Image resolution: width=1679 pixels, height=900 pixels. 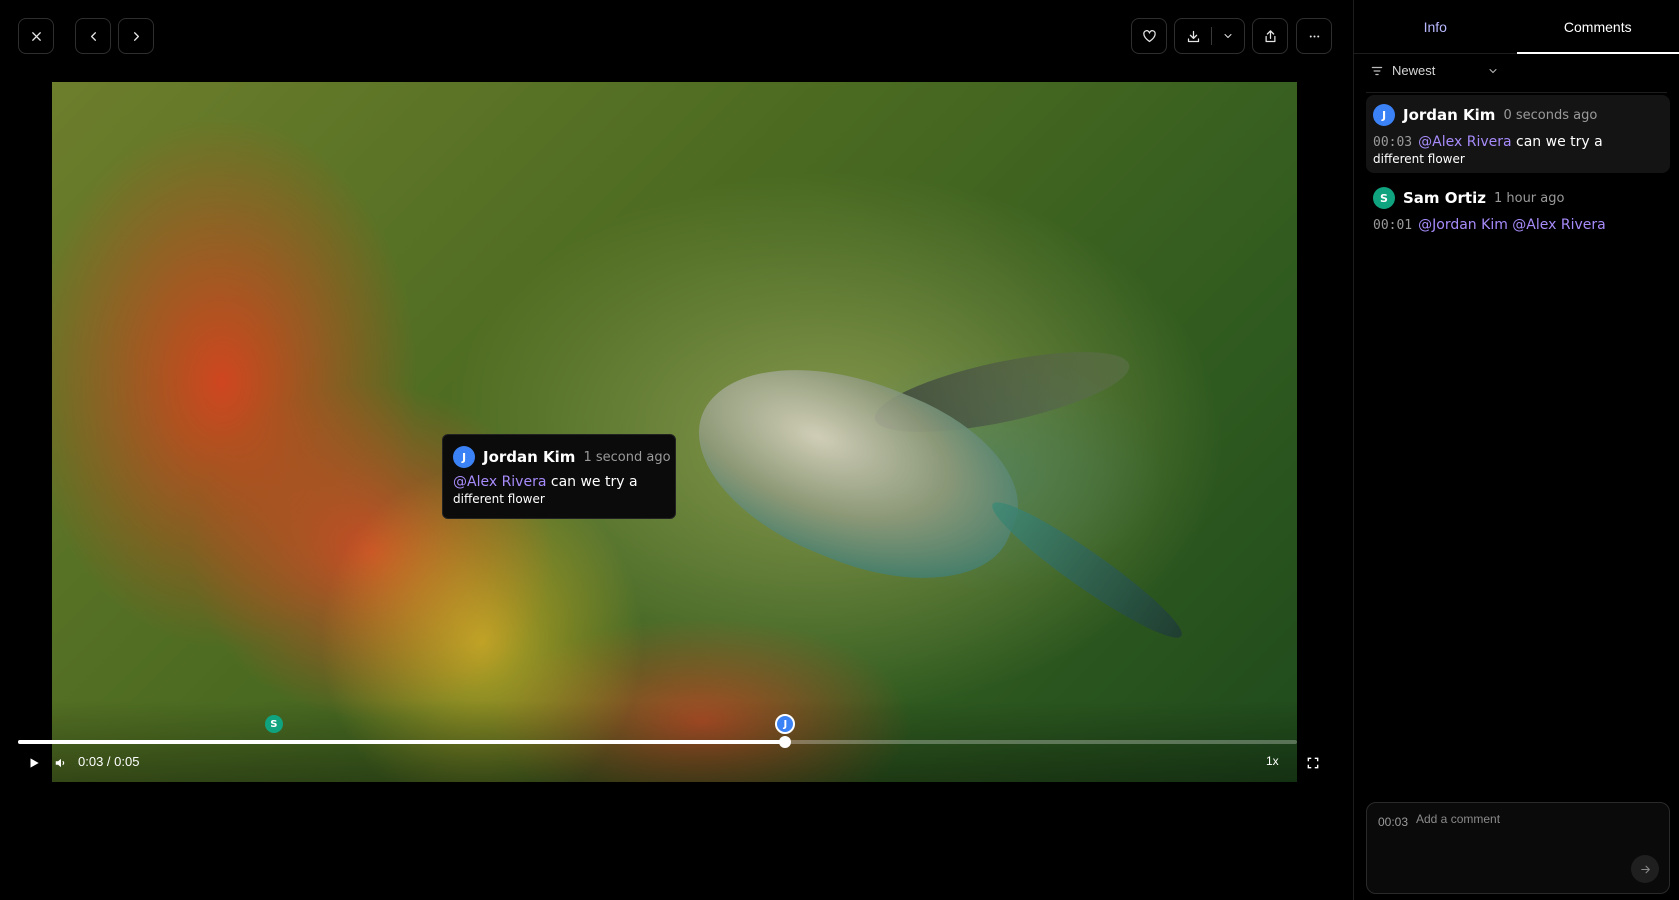 I want to click on avatar: S, so click(x=1384, y=198).